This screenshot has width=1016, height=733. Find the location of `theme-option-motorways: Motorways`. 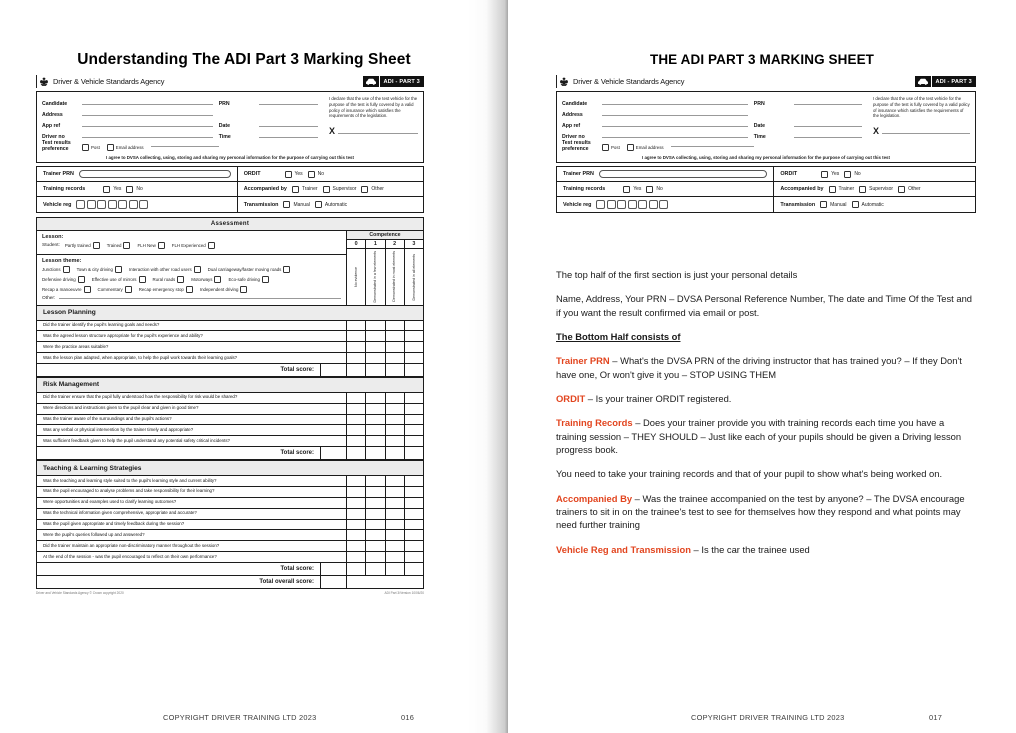

theme-option-motorways: Motorways is located at coordinates (206, 279).